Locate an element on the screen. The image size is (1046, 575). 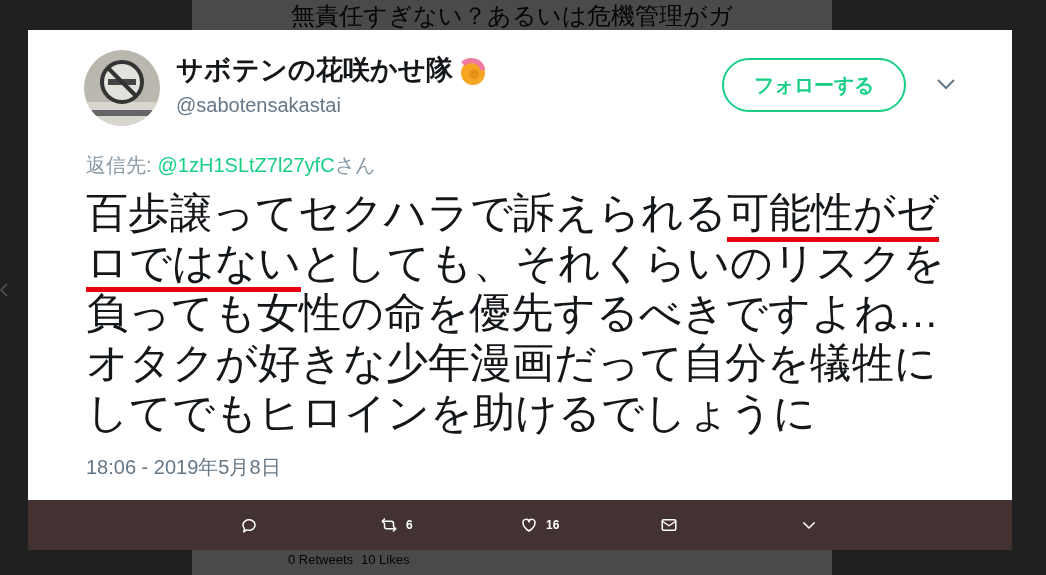
reply-icon is located at coordinates (249, 525).